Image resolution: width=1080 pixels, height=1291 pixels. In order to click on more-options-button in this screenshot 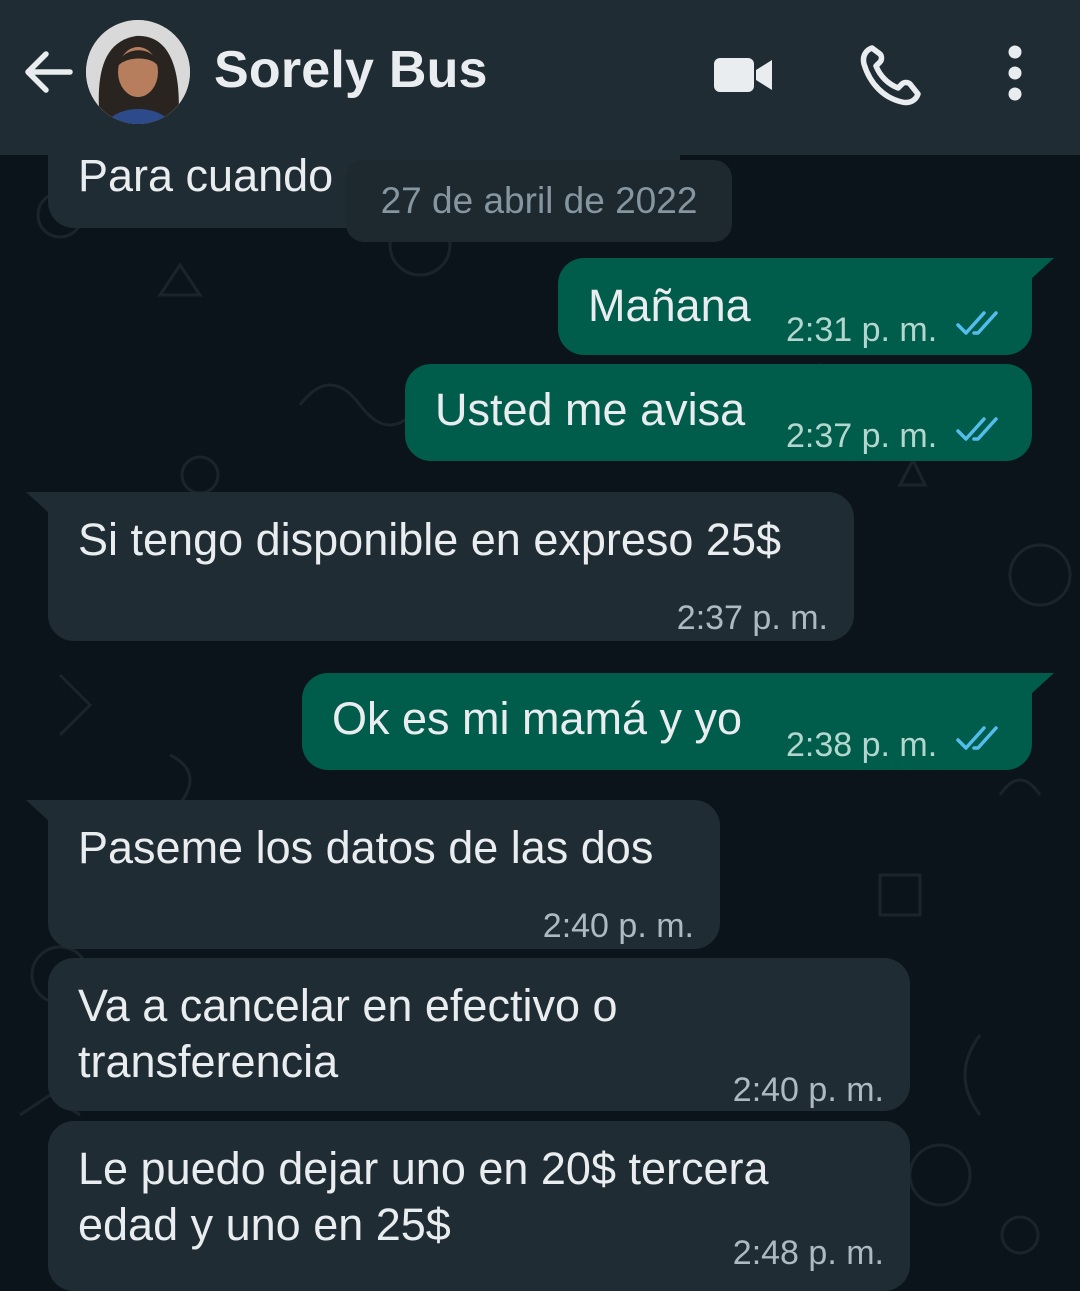, I will do `click(1015, 75)`.